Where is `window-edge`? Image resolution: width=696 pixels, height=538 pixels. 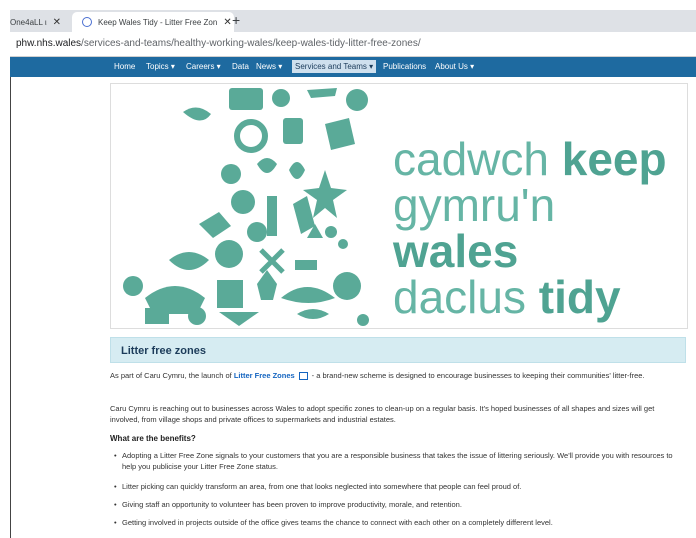
window-edge is located at coordinates (10, 307).